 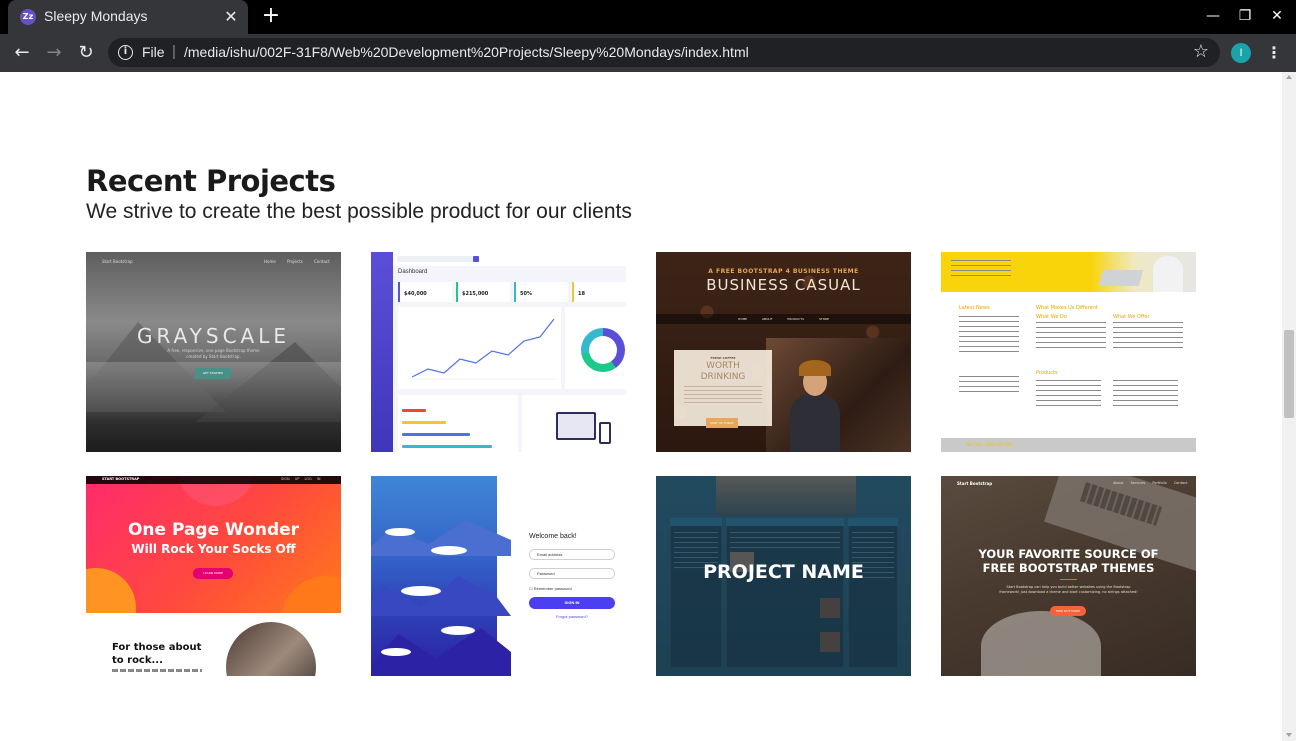 I want to click on info-icon: i, so click(x=125, y=52).